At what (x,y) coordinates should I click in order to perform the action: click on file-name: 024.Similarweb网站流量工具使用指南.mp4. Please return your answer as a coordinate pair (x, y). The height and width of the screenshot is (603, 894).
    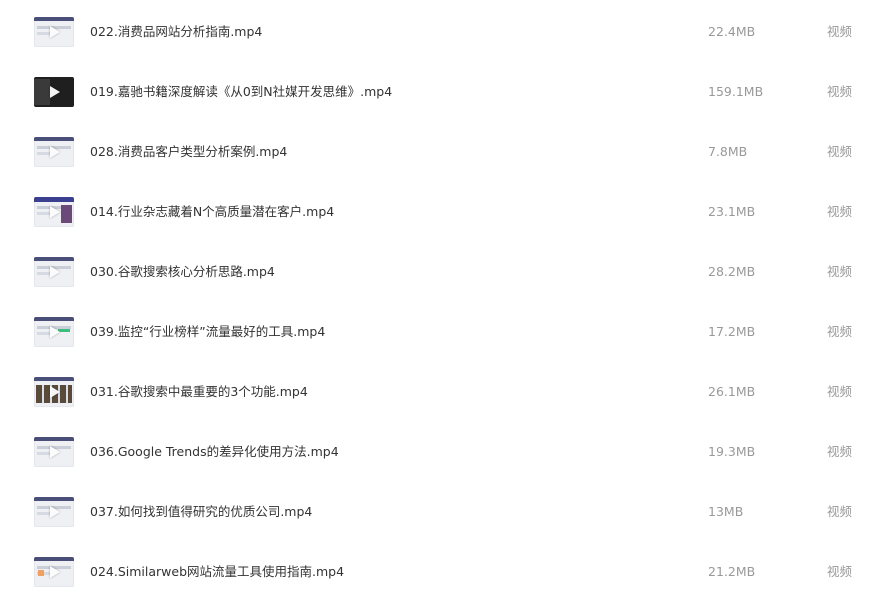
    Looking at the image, I should click on (217, 572).